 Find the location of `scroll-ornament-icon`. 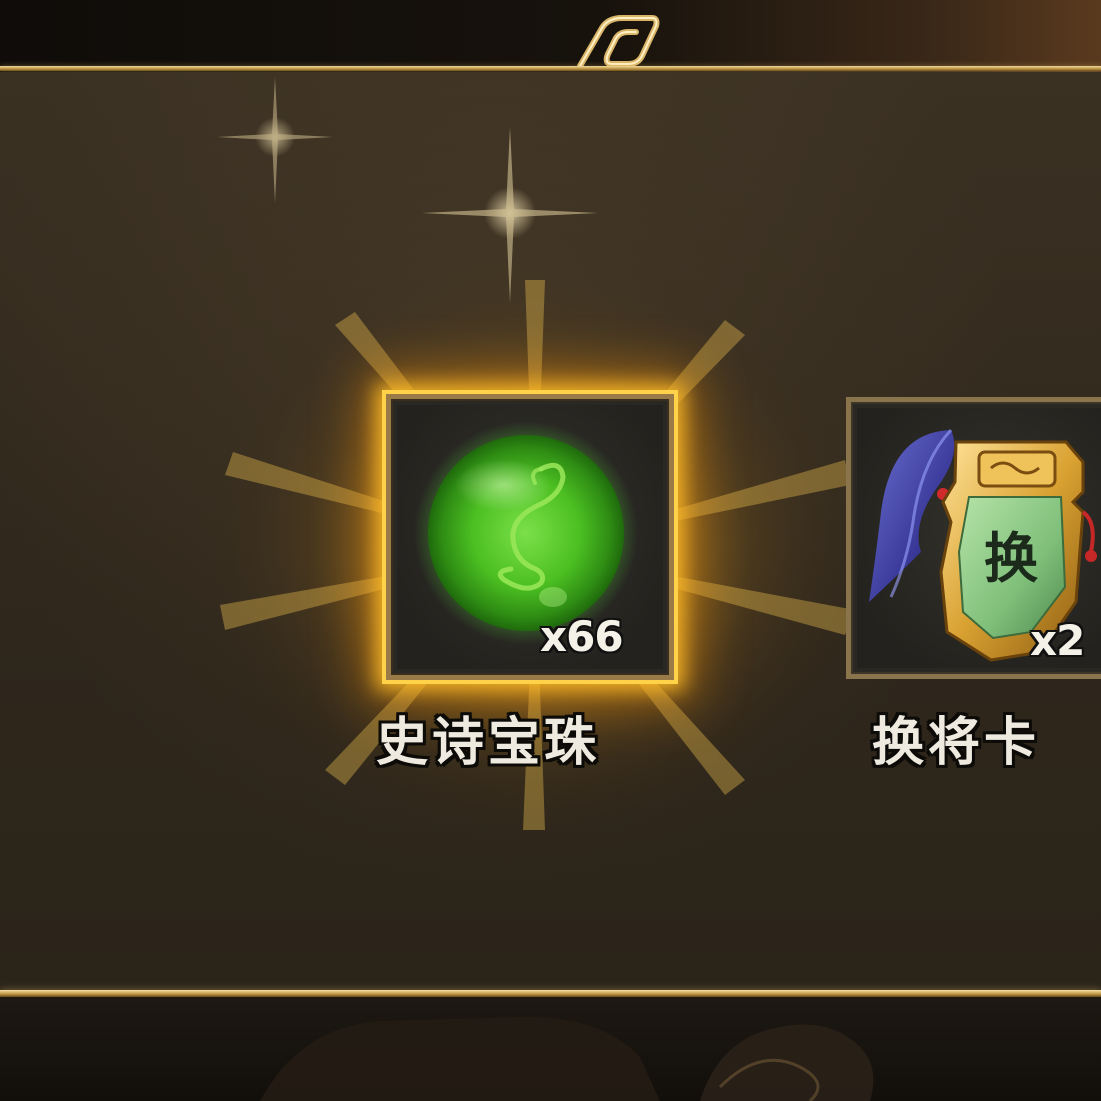

scroll-ornament-icon is located at coordinates (618, 42).